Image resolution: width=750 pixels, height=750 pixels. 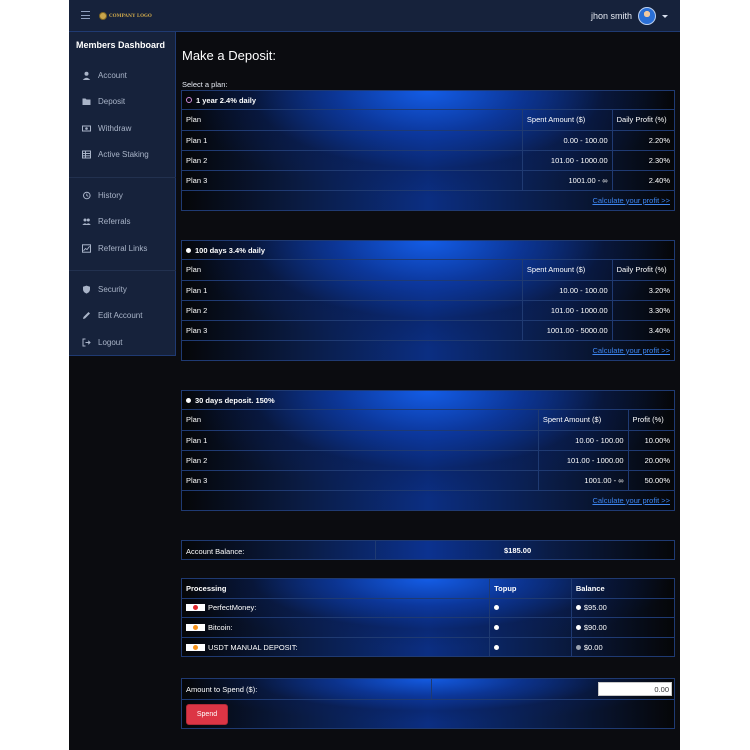 I want to click on table-row: Plan 1 10.00 - 100.00 10.00%, so click(x=428, y=440).